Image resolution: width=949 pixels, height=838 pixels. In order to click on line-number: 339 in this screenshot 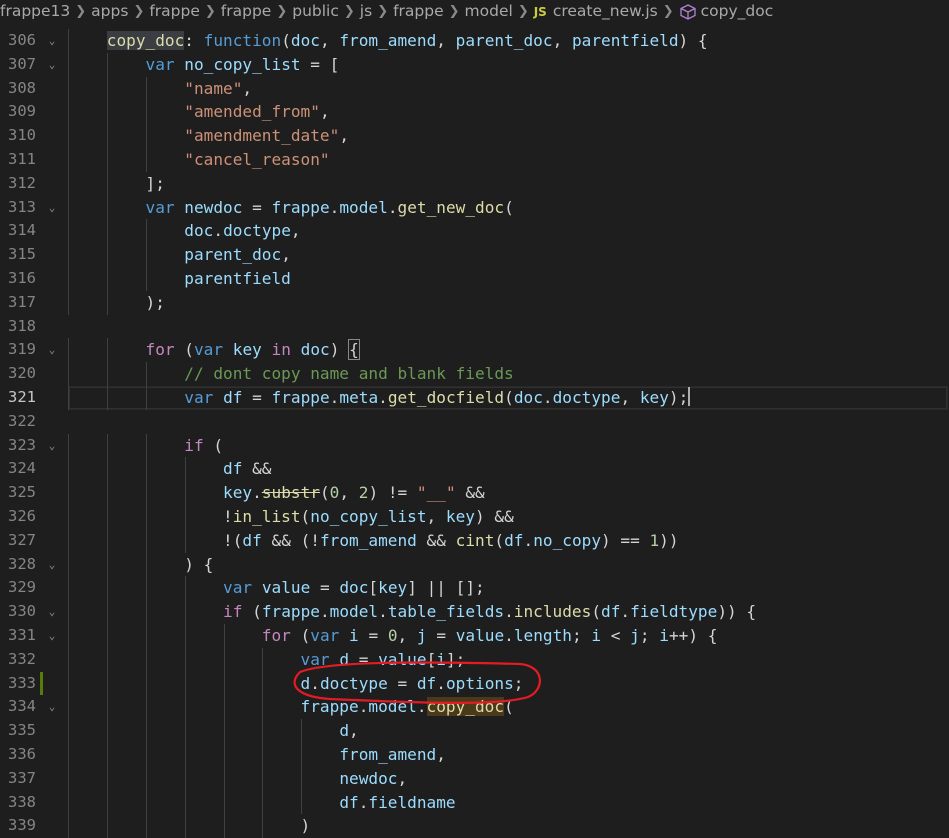, I will do `click(22, 825)`.